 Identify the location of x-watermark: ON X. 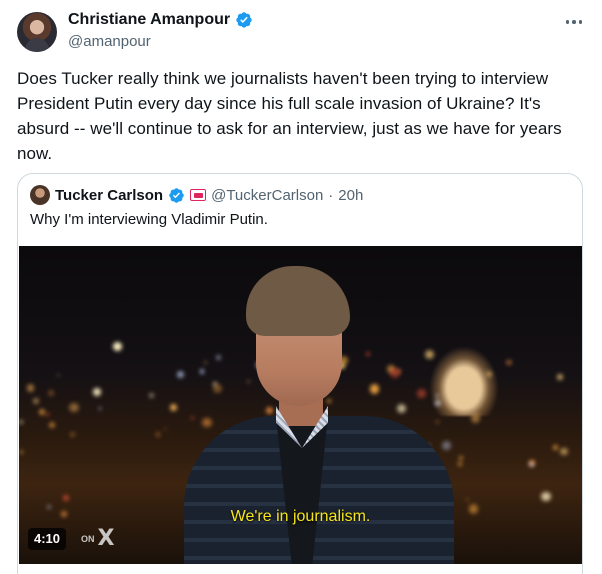
(97, 538).